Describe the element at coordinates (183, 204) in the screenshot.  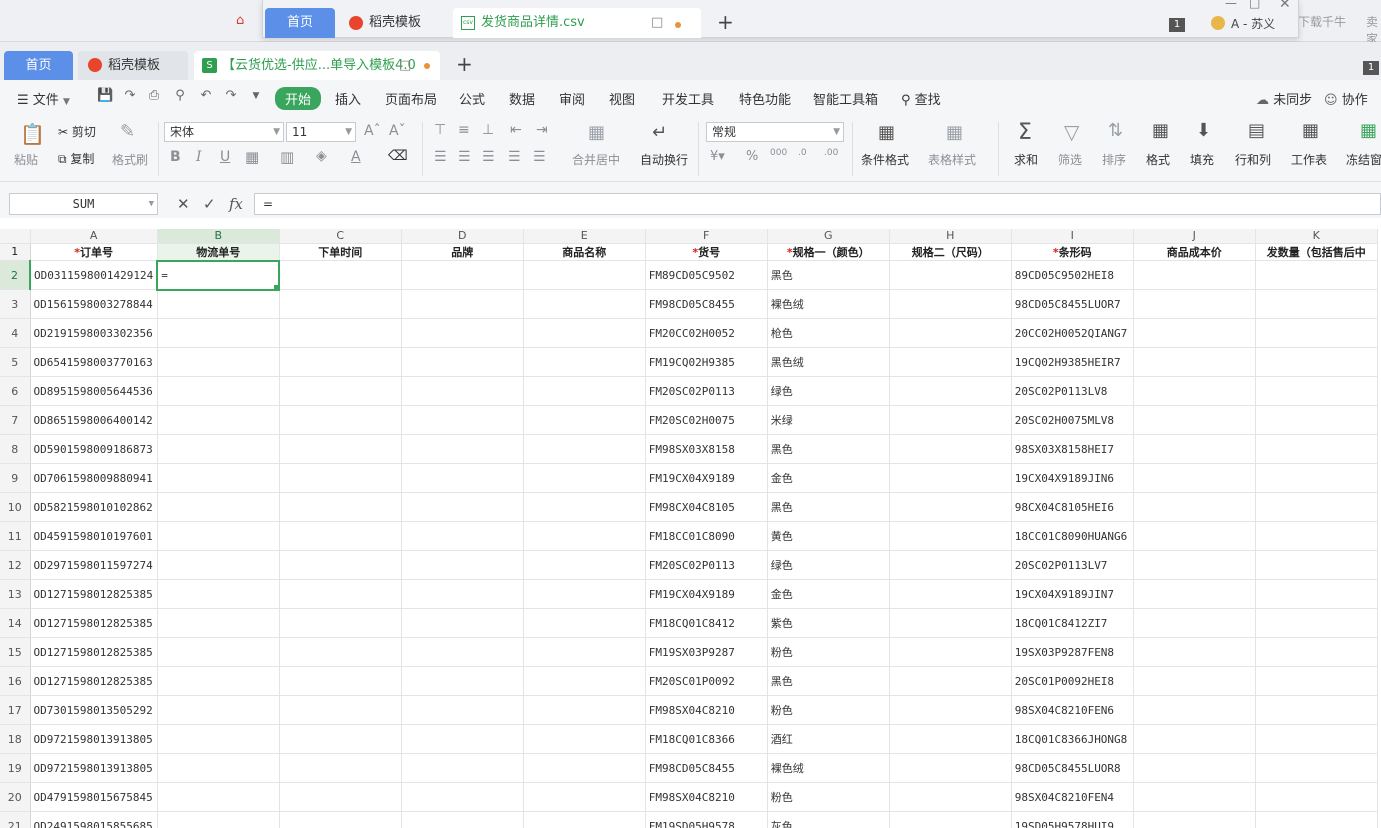
I see `cancel-formula-icon: ✕` at that location.